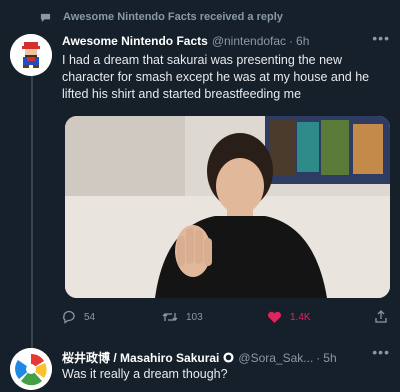  I want to click on retweet-count: 103, so click(194, 317).